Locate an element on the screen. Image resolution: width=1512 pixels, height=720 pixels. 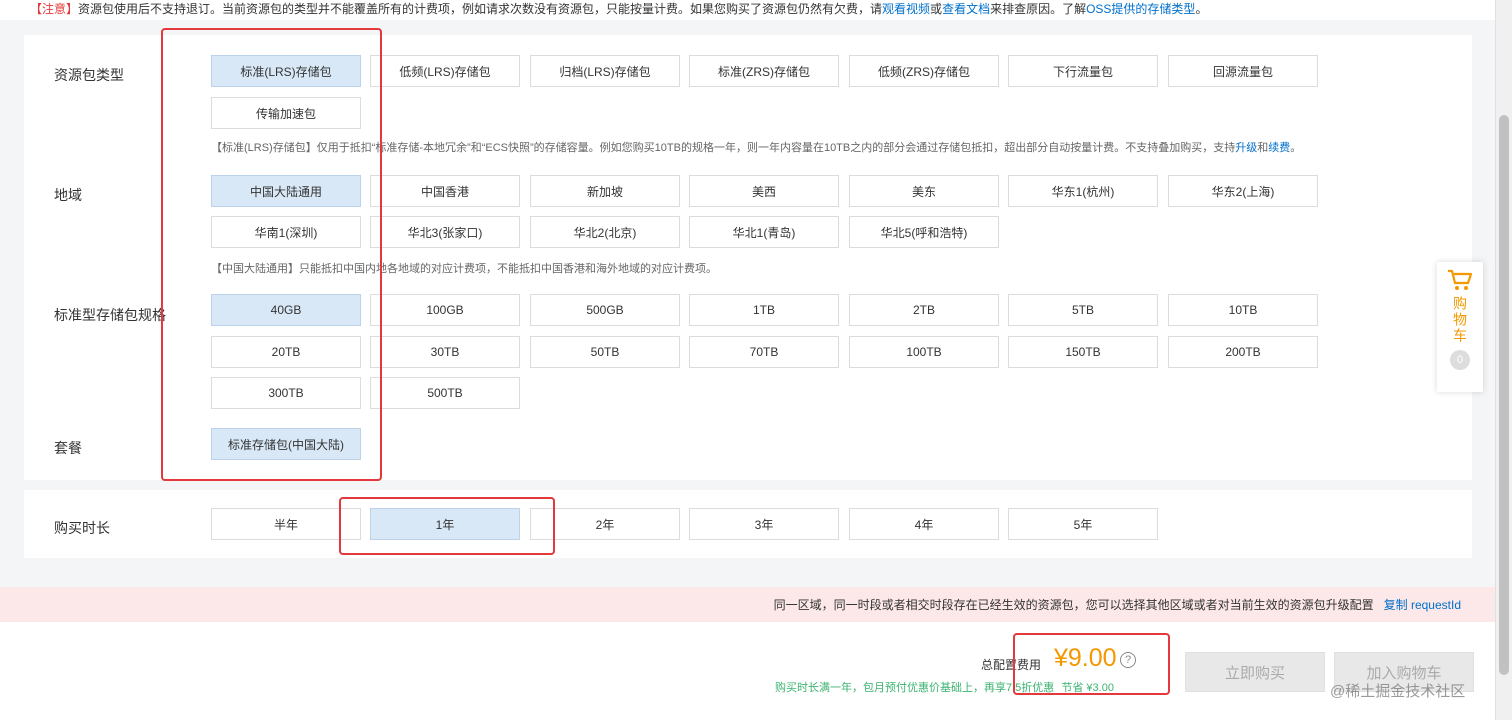
cart-label: 购物车 is located at coordinates (1460, 320).